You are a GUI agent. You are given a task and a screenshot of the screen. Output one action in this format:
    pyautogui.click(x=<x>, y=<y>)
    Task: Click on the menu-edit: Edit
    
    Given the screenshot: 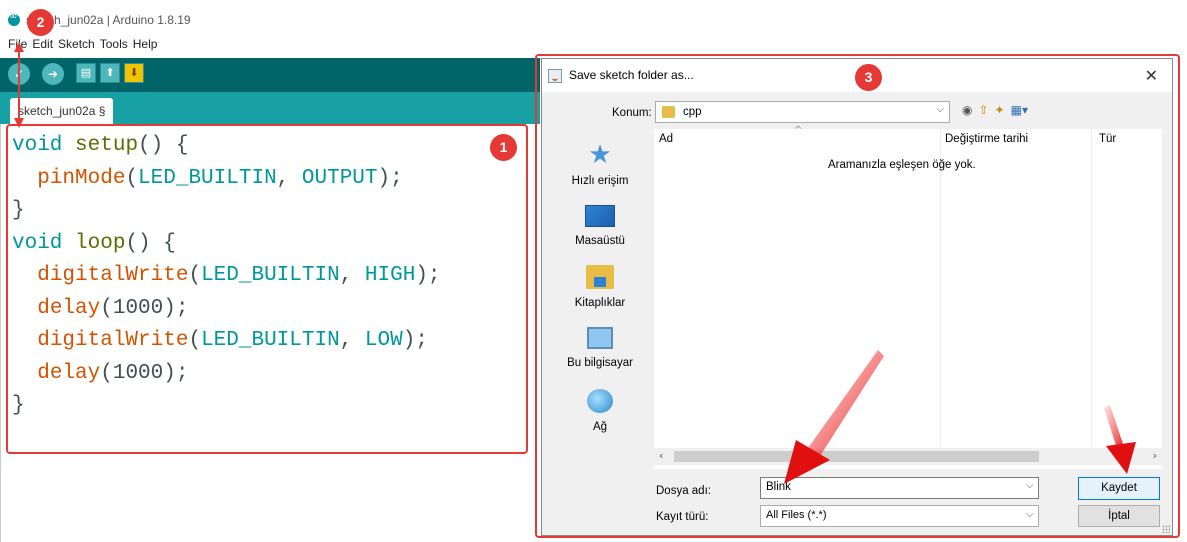 What is the action you would take?
    pyautogui.click(x=42, y=44)
    